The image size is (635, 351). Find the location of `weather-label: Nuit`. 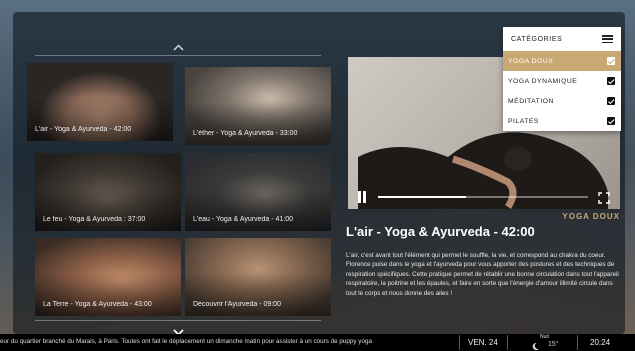

weather-label: Nuit is located at coordinates (544, 337).